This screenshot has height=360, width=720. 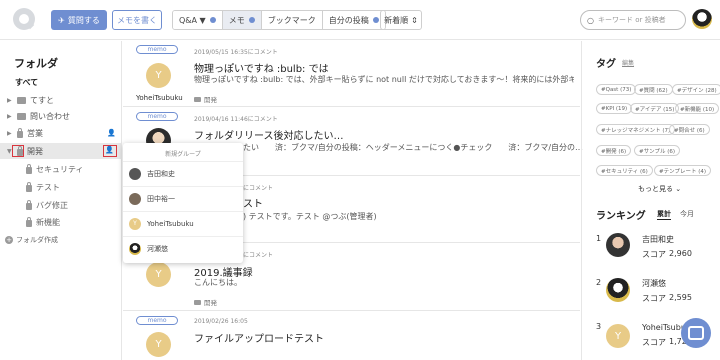 What do you see at coordinates (259, 337) in the screenshot?
I see `post-title: ファイルアップロードテスト` at bounding box center [259, 337].